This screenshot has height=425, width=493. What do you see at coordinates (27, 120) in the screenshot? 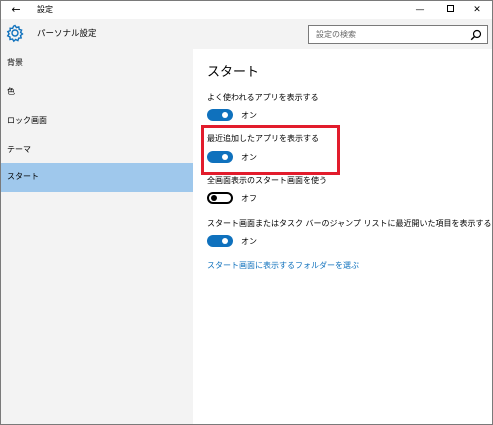
I see `sidebar-item-label: ロック画面` at bounding box center [27, 120].